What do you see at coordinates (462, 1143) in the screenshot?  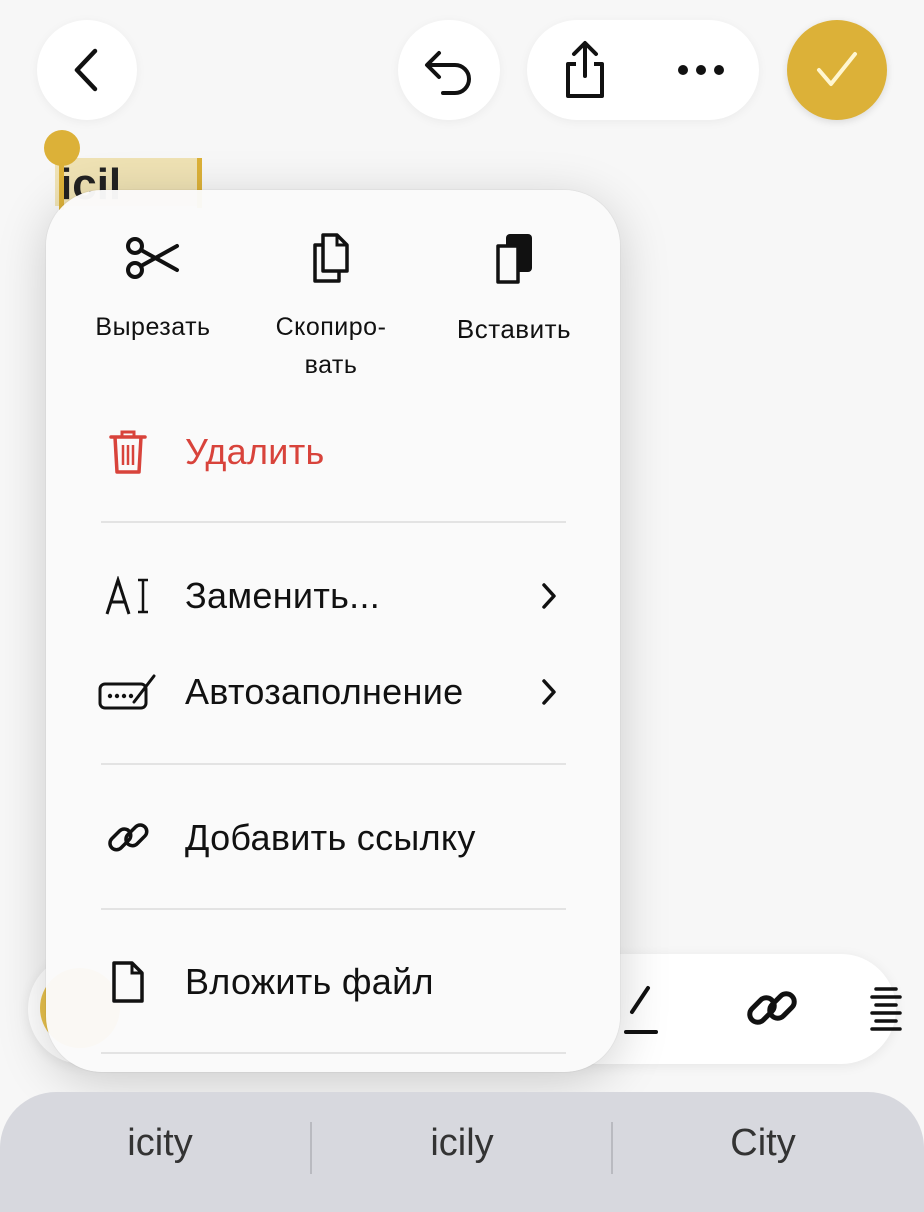 I see `suggestion-item: icily` at bounding box center [462, 1143].